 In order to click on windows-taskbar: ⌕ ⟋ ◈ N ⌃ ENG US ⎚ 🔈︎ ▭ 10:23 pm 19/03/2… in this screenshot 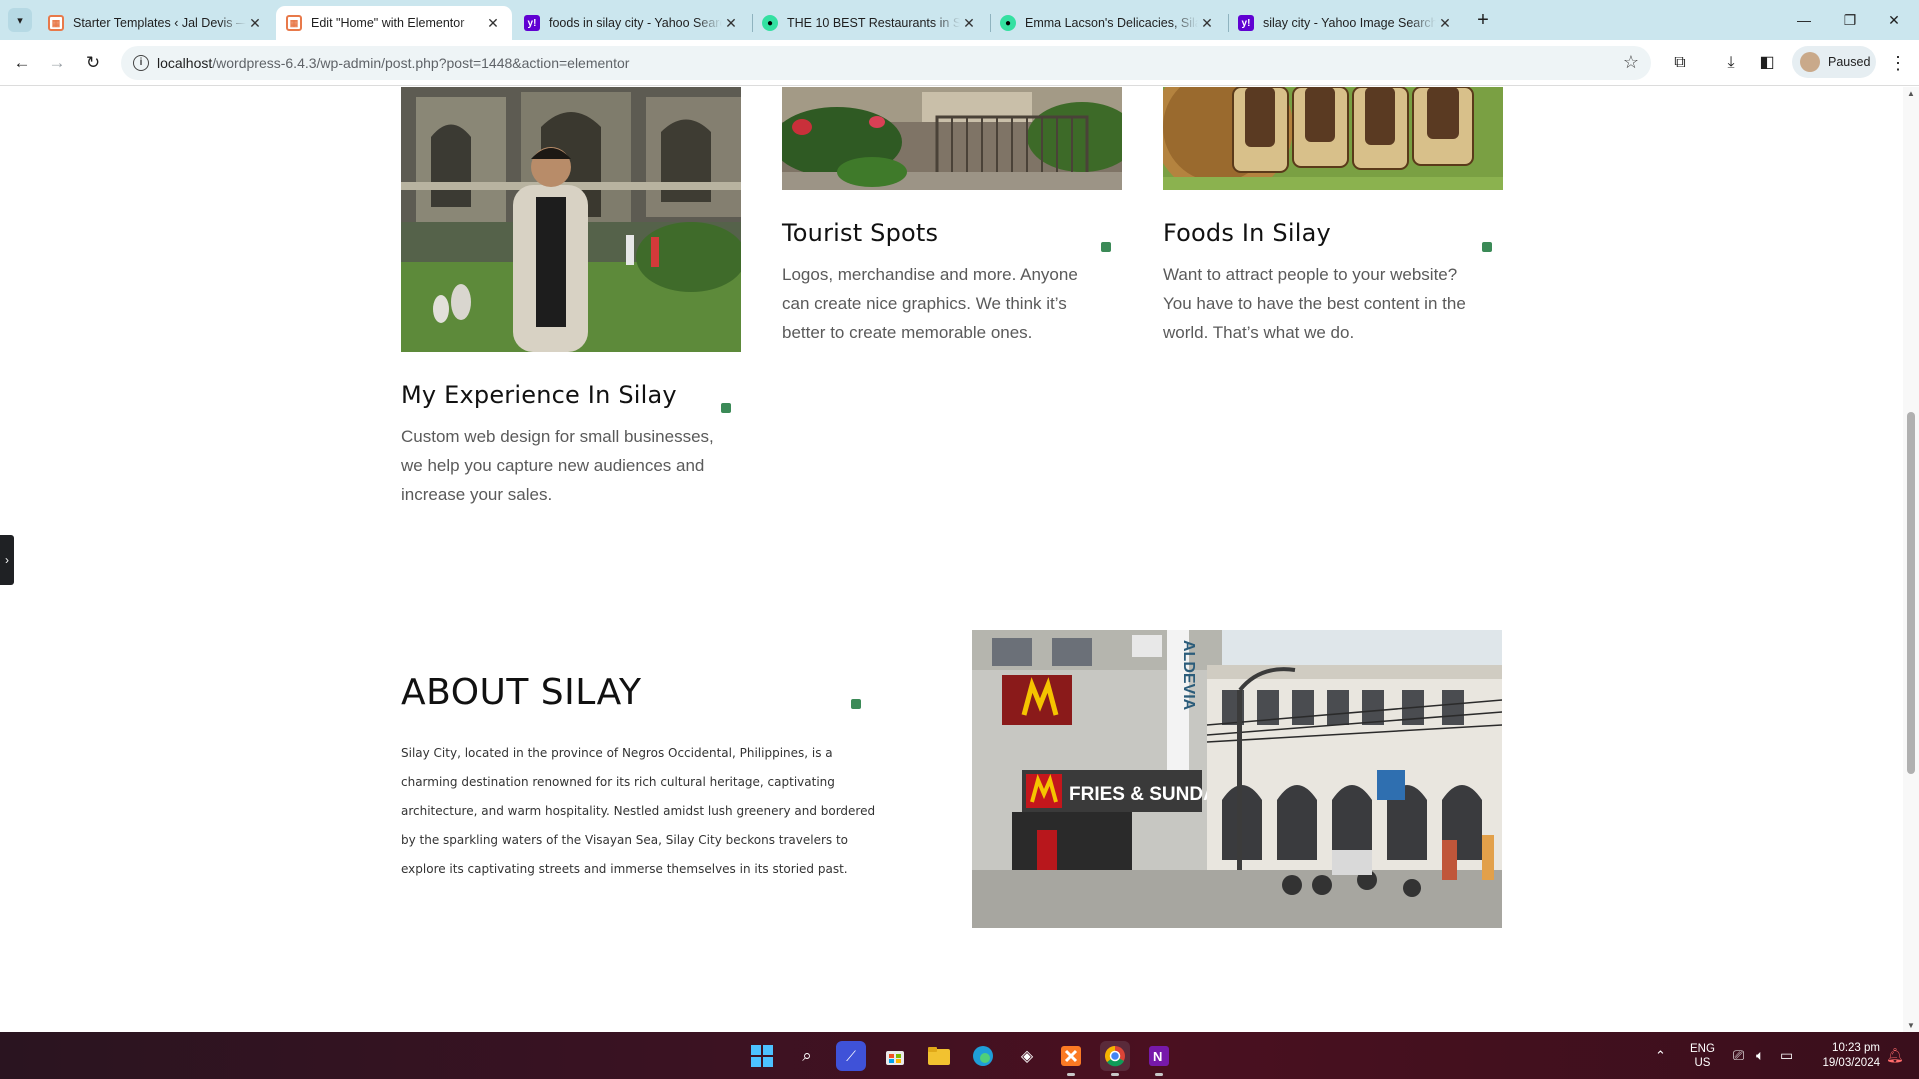, I will do `click(959, 1055)`.